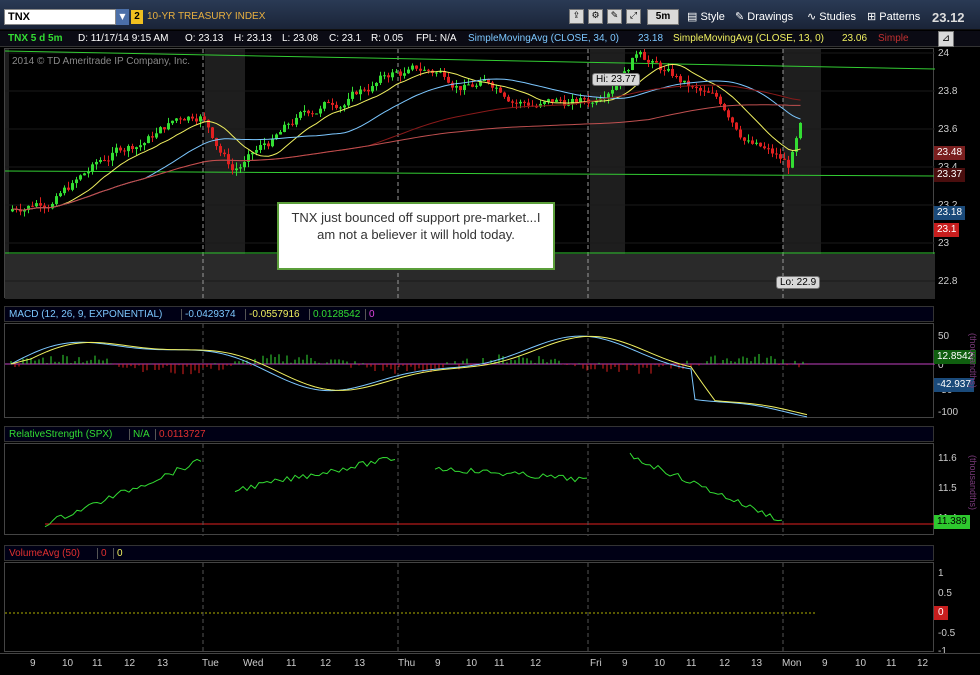 The height and width of the screenshot is (675, 980). Describe the element at coordinates (407, 663) in the screenshot. I see `time-axis-tick: Thu` at that location.